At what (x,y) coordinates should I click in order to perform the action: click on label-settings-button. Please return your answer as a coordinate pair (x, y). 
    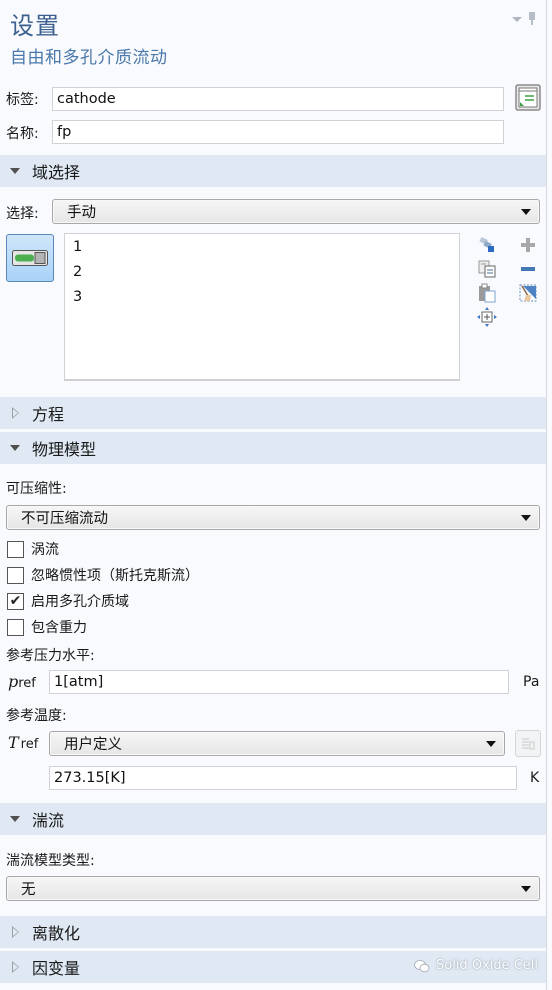
    Looking at the image, I should click on (528, 97).